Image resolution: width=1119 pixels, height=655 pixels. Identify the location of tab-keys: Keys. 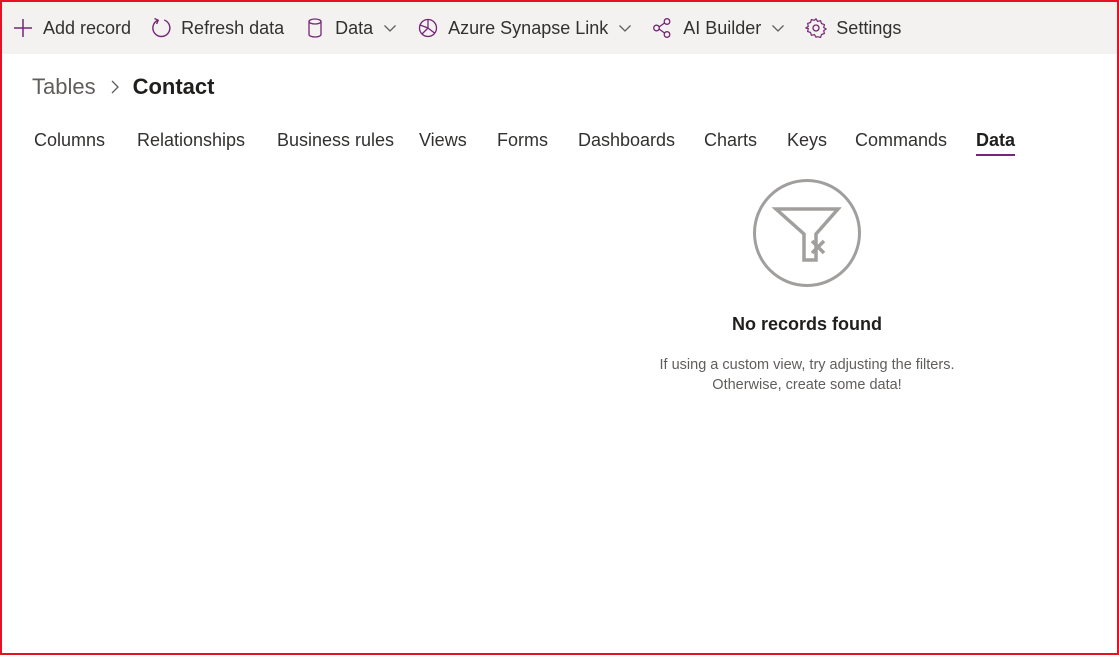
(807, 140).